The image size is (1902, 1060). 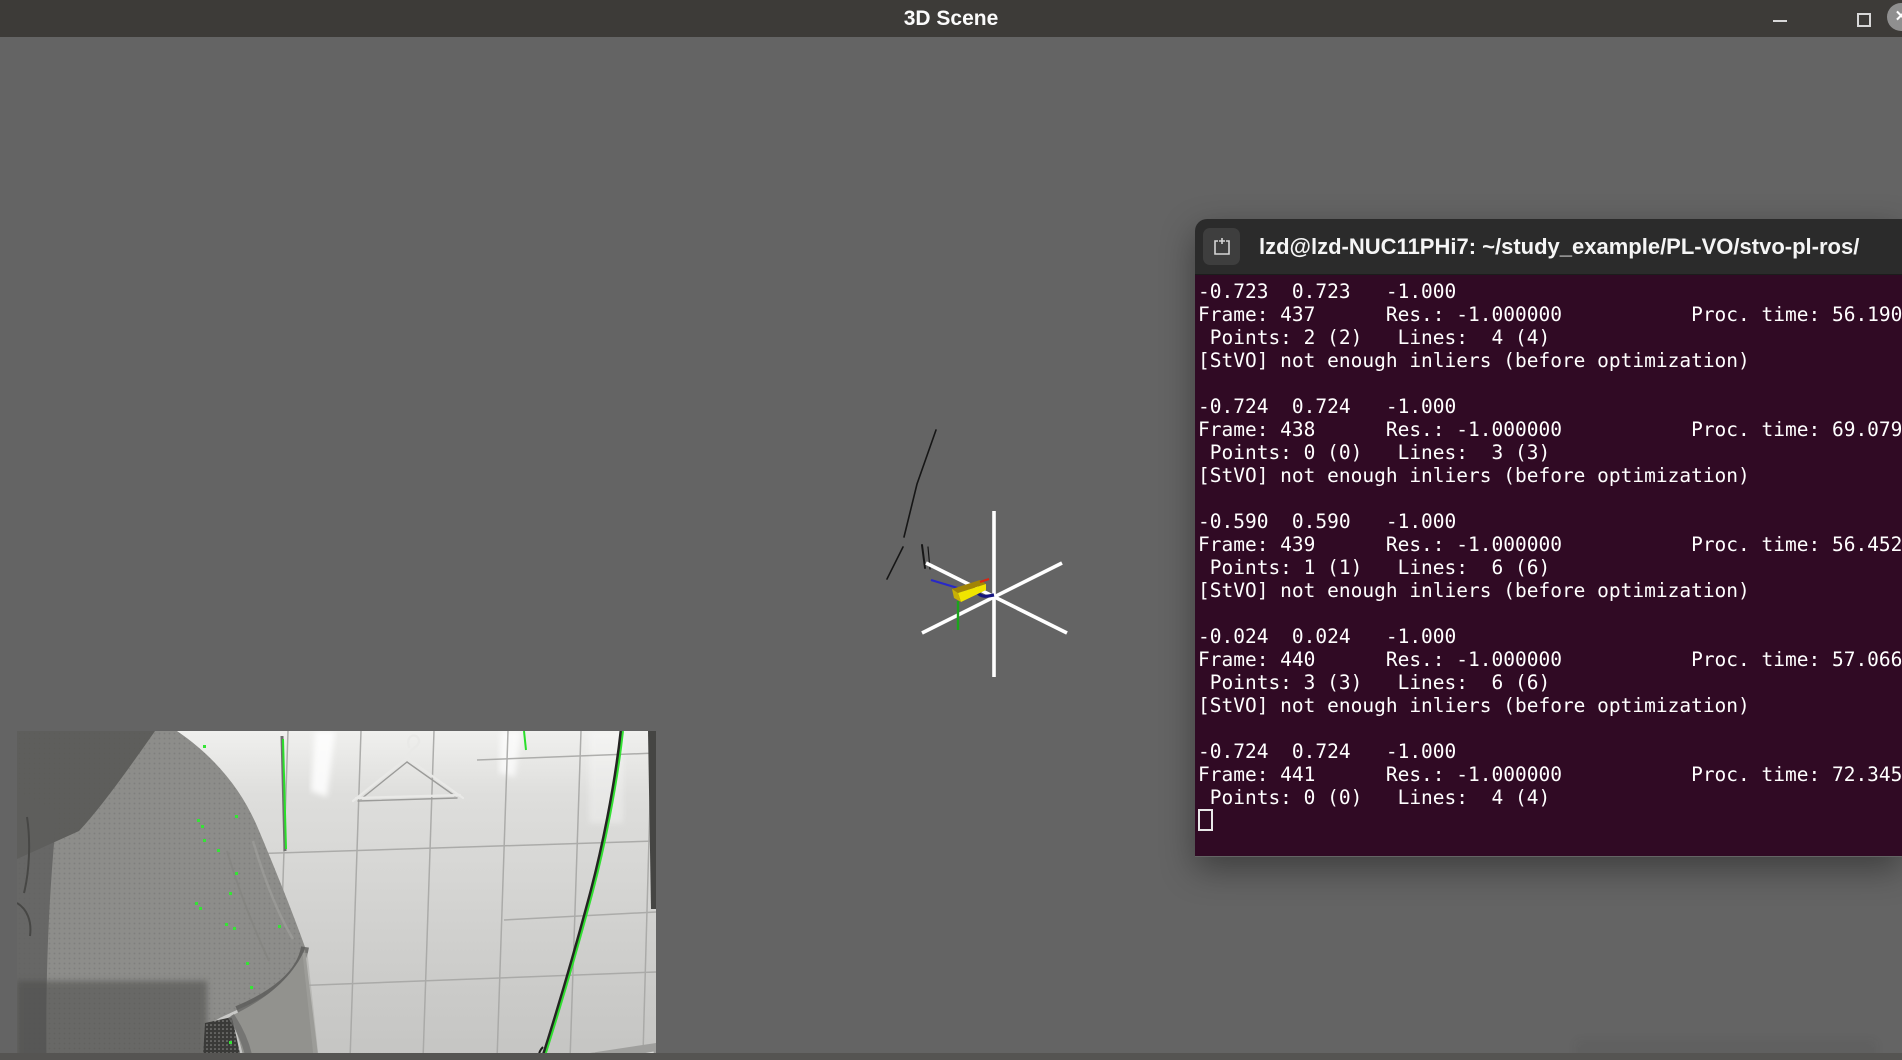 I want to click on bottom-edge, so click(x=951, y=1056).